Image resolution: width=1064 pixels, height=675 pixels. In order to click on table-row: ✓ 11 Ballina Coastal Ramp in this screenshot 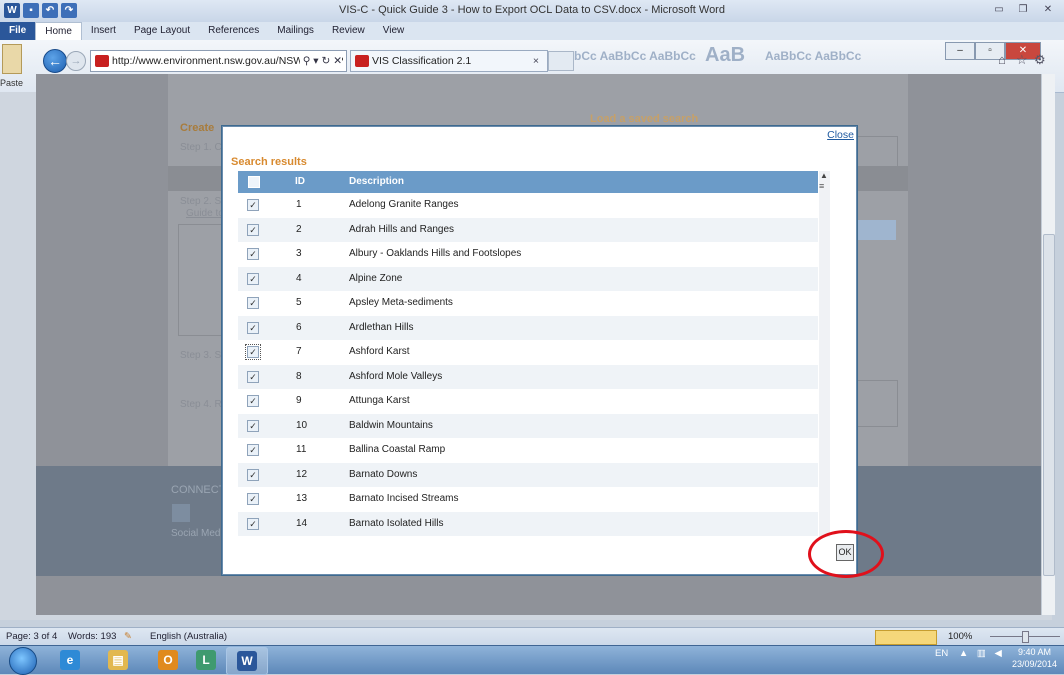, I will do `click(528, 450)`.